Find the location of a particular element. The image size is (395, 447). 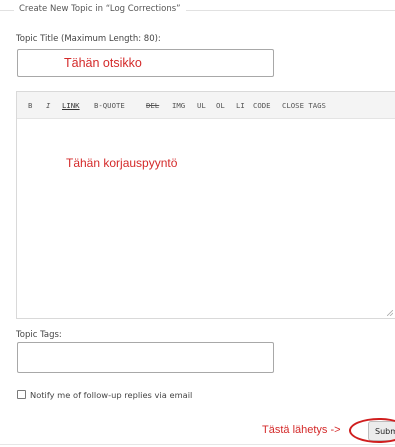

li-button: LI is located at coordinates (240, 105).